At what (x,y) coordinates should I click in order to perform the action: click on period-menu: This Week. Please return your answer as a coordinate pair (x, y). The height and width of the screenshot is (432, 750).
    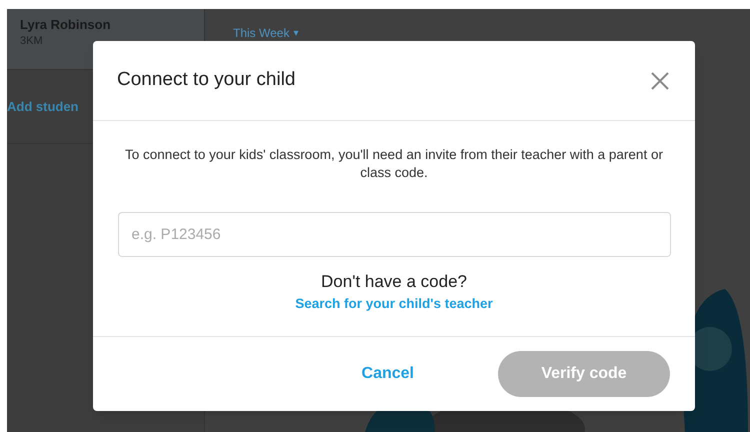
    Looking at the image, I should click on (261, 33).